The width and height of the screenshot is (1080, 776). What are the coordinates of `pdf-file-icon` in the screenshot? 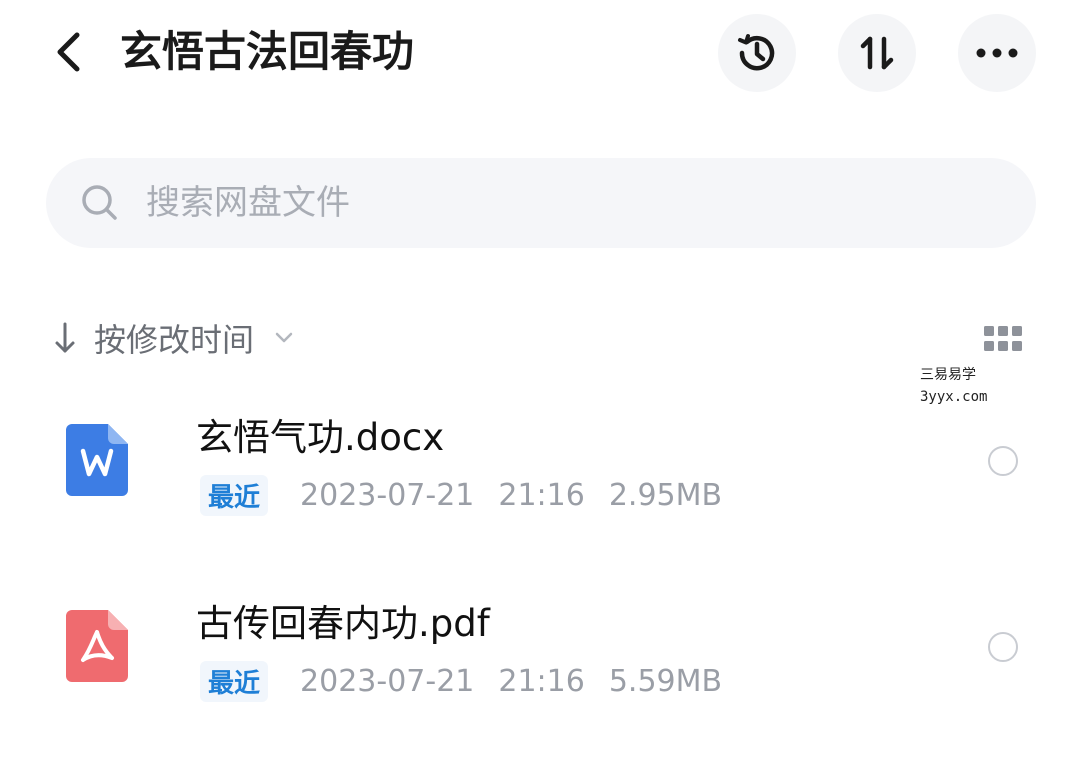 It's located at (97, 646).